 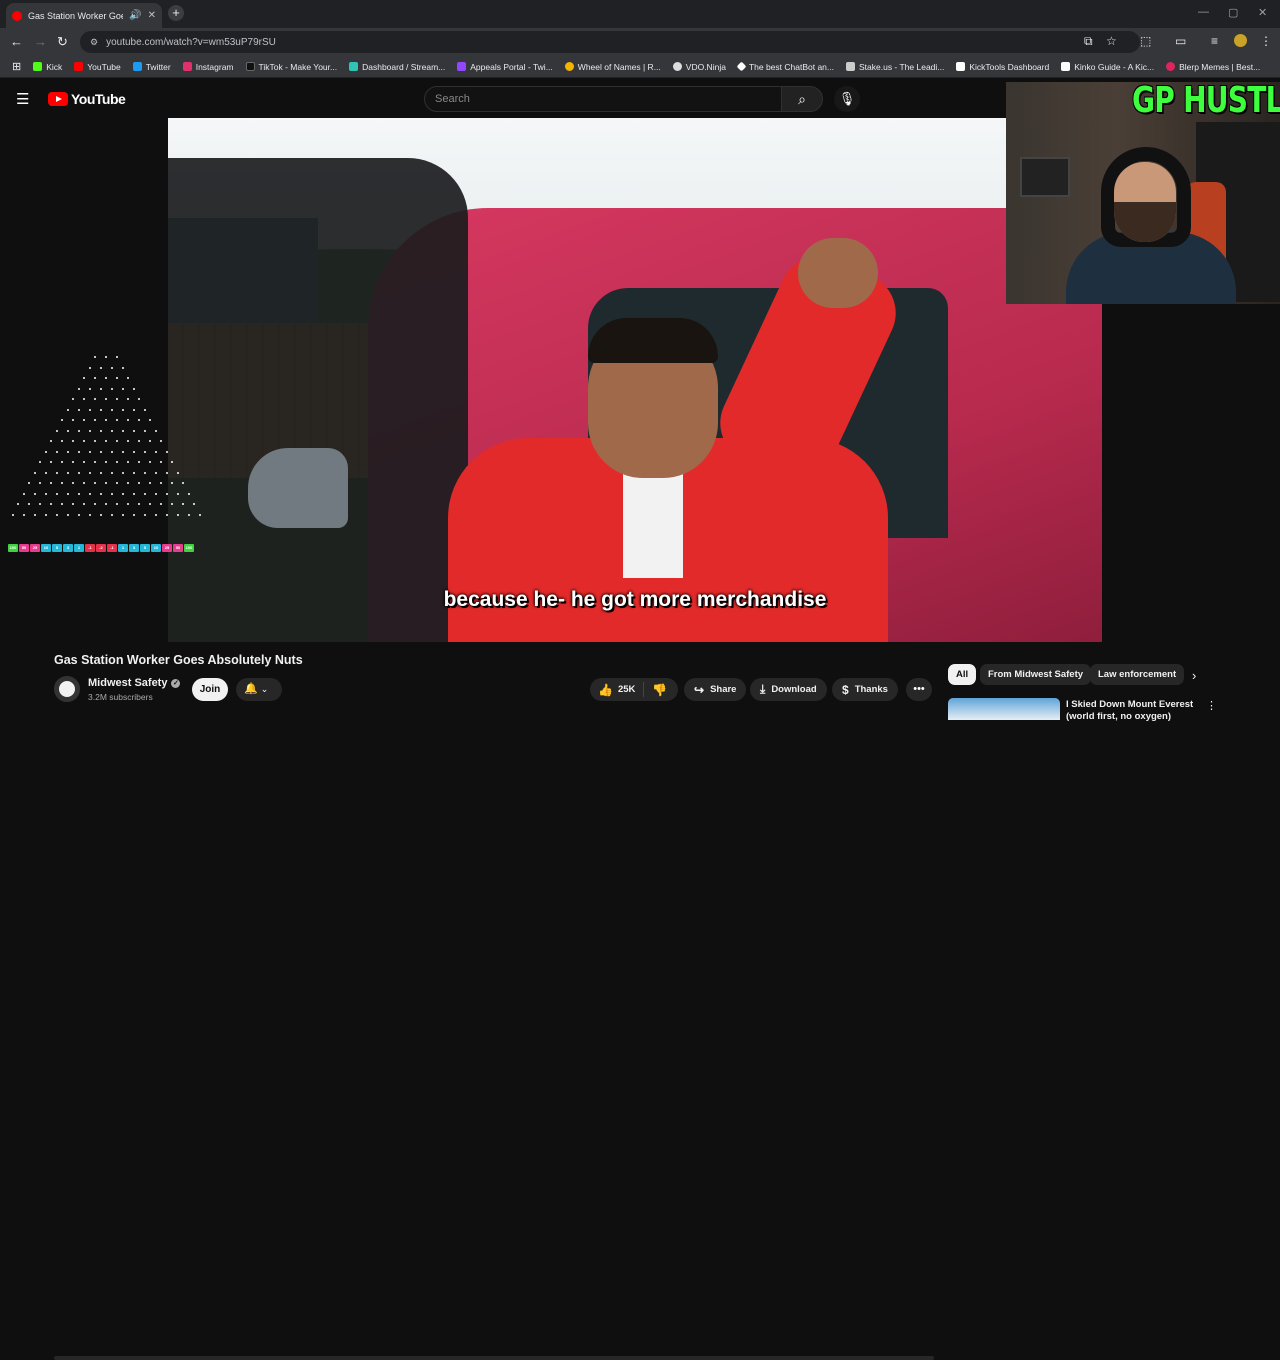 What do you see at coordinates (176, 13) in the screenshot?
I see `new-tab-button: +` at bounding box center [176, 13].